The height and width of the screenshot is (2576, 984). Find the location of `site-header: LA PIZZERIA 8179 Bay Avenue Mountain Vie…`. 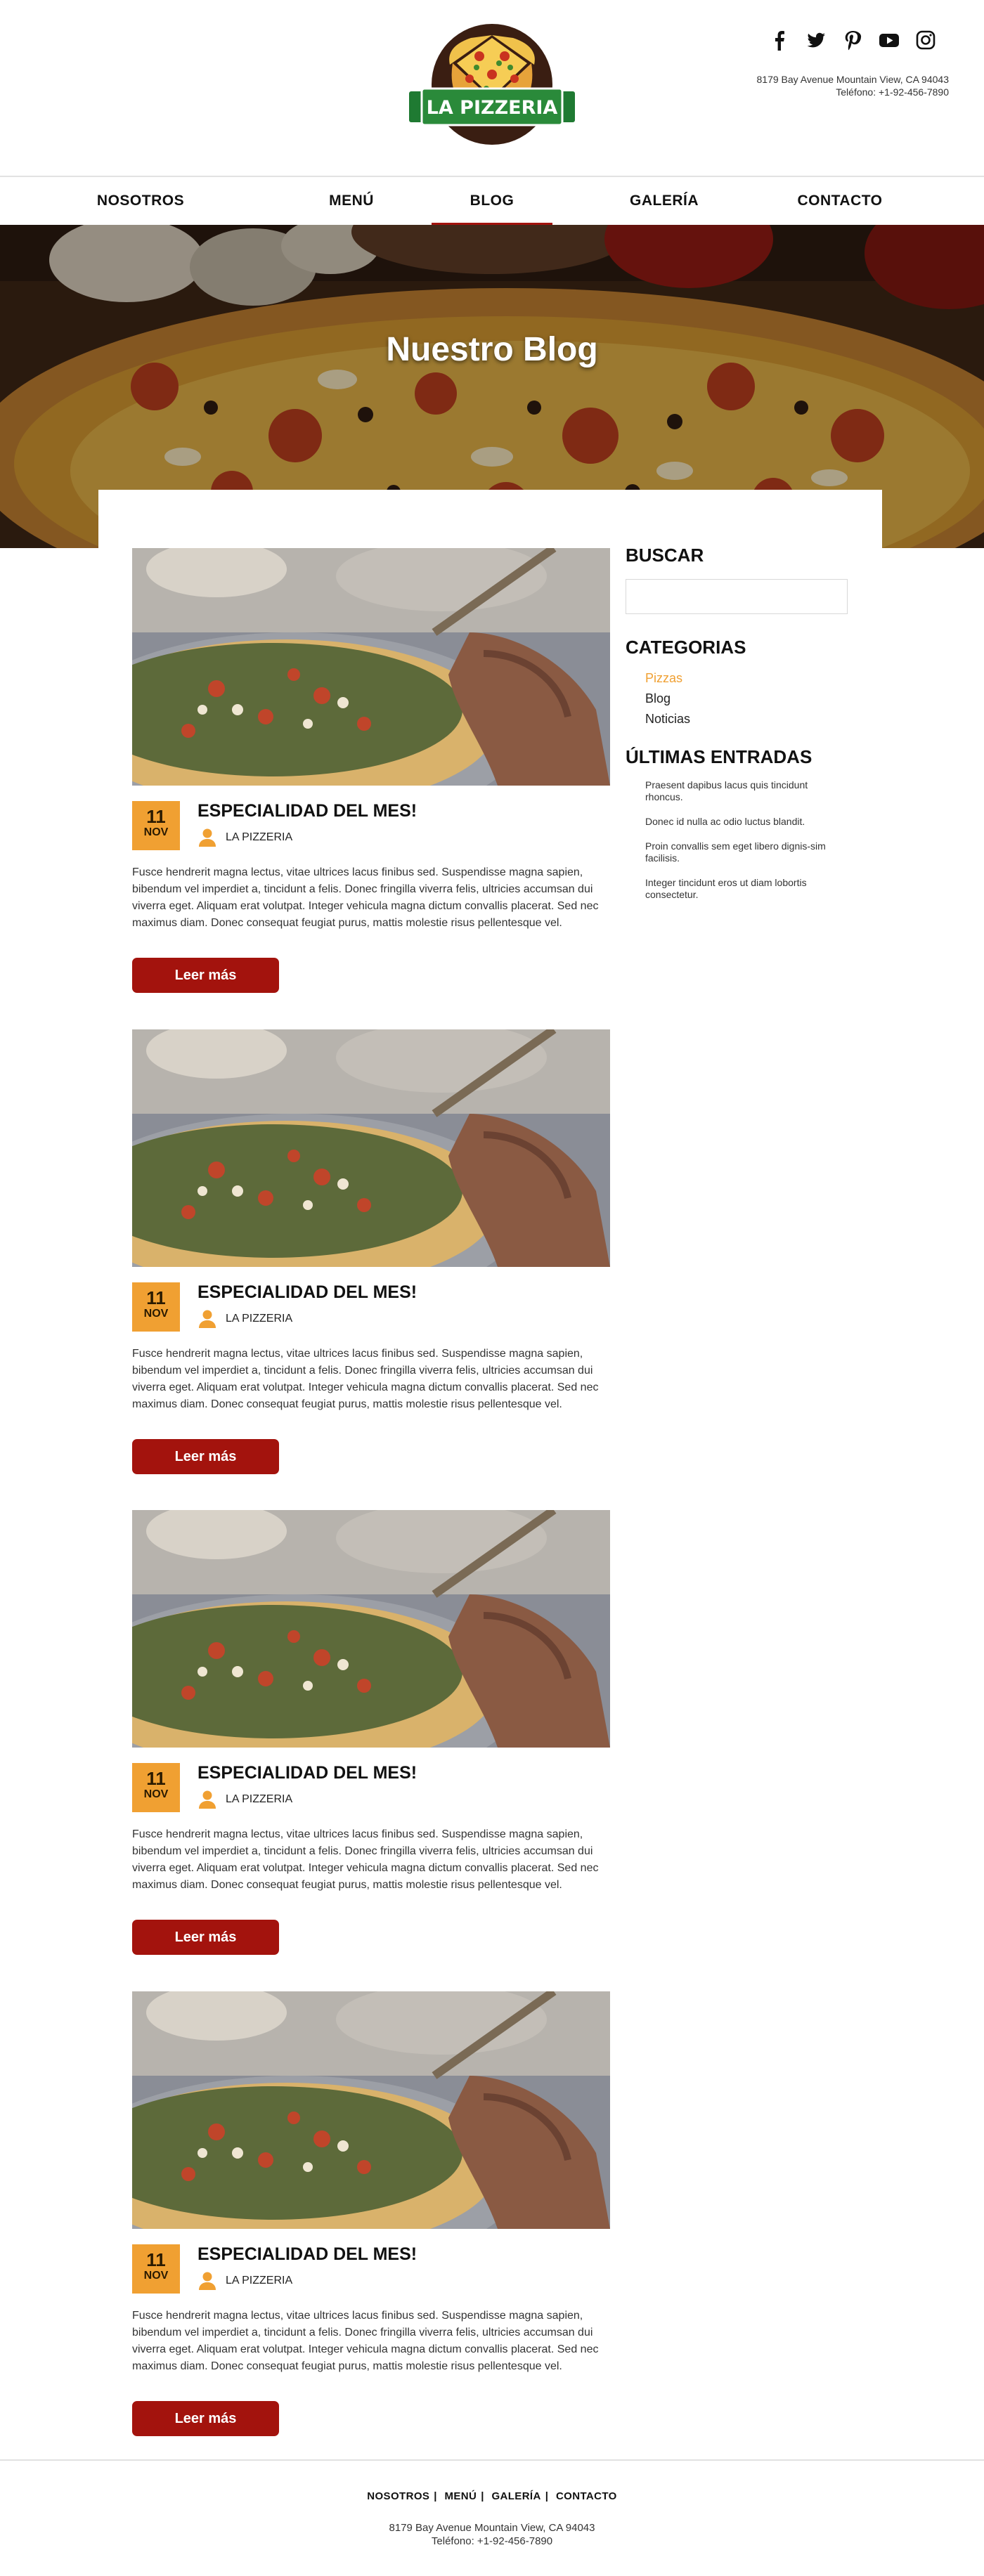

site-header: LA PIZZERIA 8179 Bay Avenue Mountain Vie… is located at coordinates (492, 88).